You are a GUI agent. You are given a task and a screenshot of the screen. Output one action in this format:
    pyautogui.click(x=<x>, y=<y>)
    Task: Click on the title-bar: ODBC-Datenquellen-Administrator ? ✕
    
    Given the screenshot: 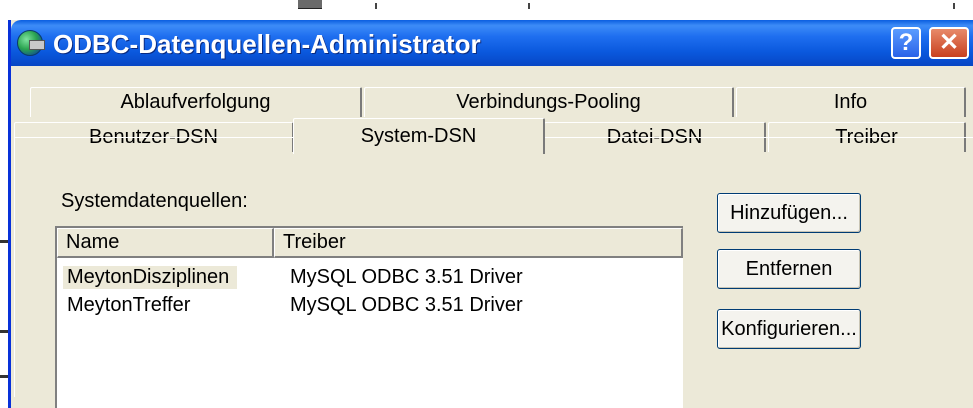 What is the action you would take?
    pyautogui.click(x=492, y=43)
    